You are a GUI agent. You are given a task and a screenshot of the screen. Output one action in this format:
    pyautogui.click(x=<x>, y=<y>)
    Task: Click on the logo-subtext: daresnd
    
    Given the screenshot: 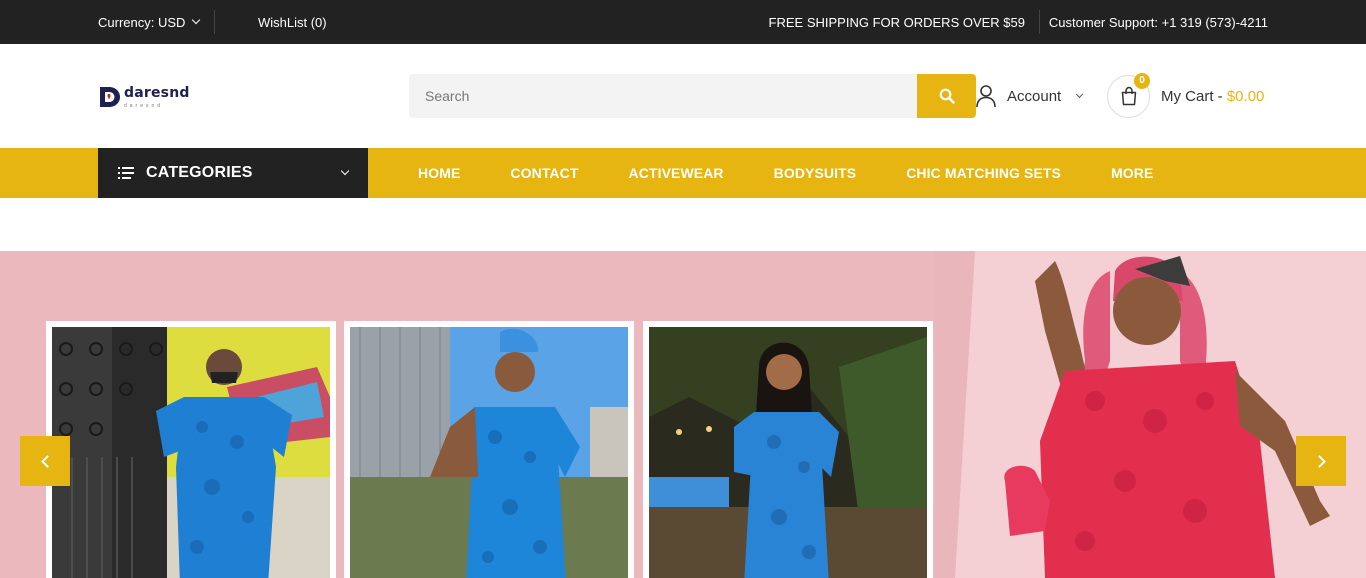 What is the action you would take?
    pyautogui.click(x=144, y=106)
    